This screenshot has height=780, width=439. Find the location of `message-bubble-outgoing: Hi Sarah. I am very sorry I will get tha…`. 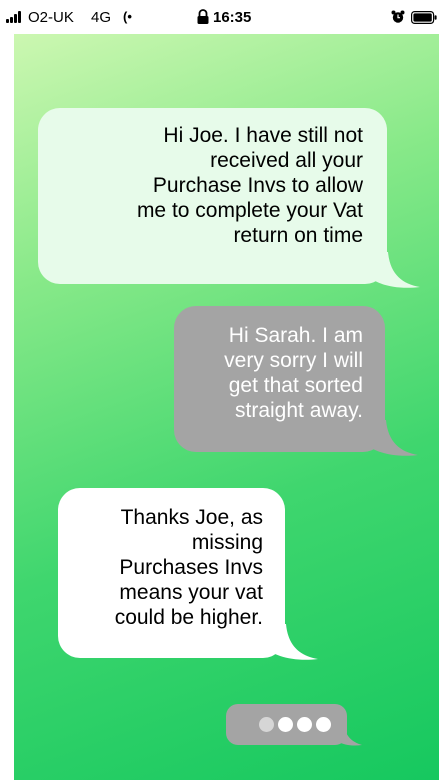

message-bubble-outgoing: Hi Sarah. I am very sorry I will get tha… is located at coordinates (279, 379).